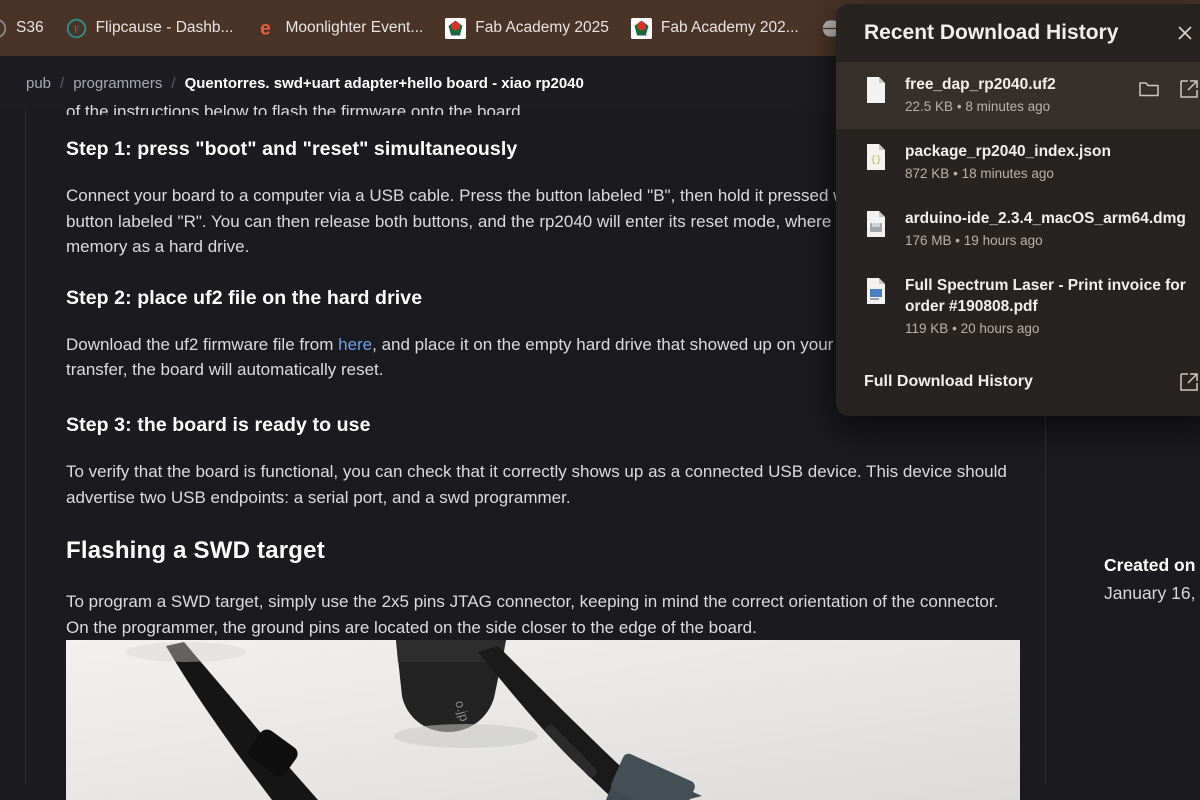  What do you see at coordinates (1000, 328) in the screenshot?
I see `download-item-time-3: 20 hours ago` at bounding box center [1000, 328].